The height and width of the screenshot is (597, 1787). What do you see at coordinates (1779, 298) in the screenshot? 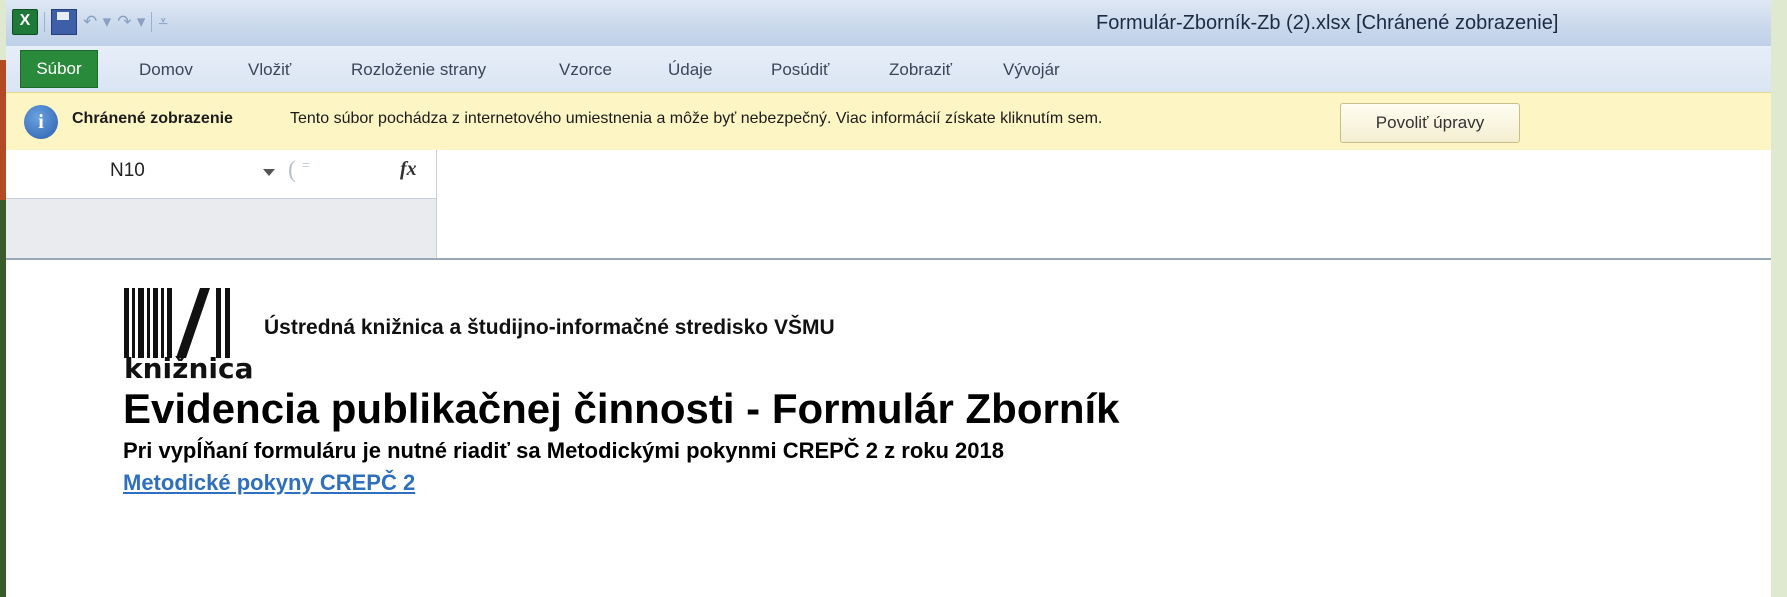
I see `frame-right` at bounding box center [1779, 298].